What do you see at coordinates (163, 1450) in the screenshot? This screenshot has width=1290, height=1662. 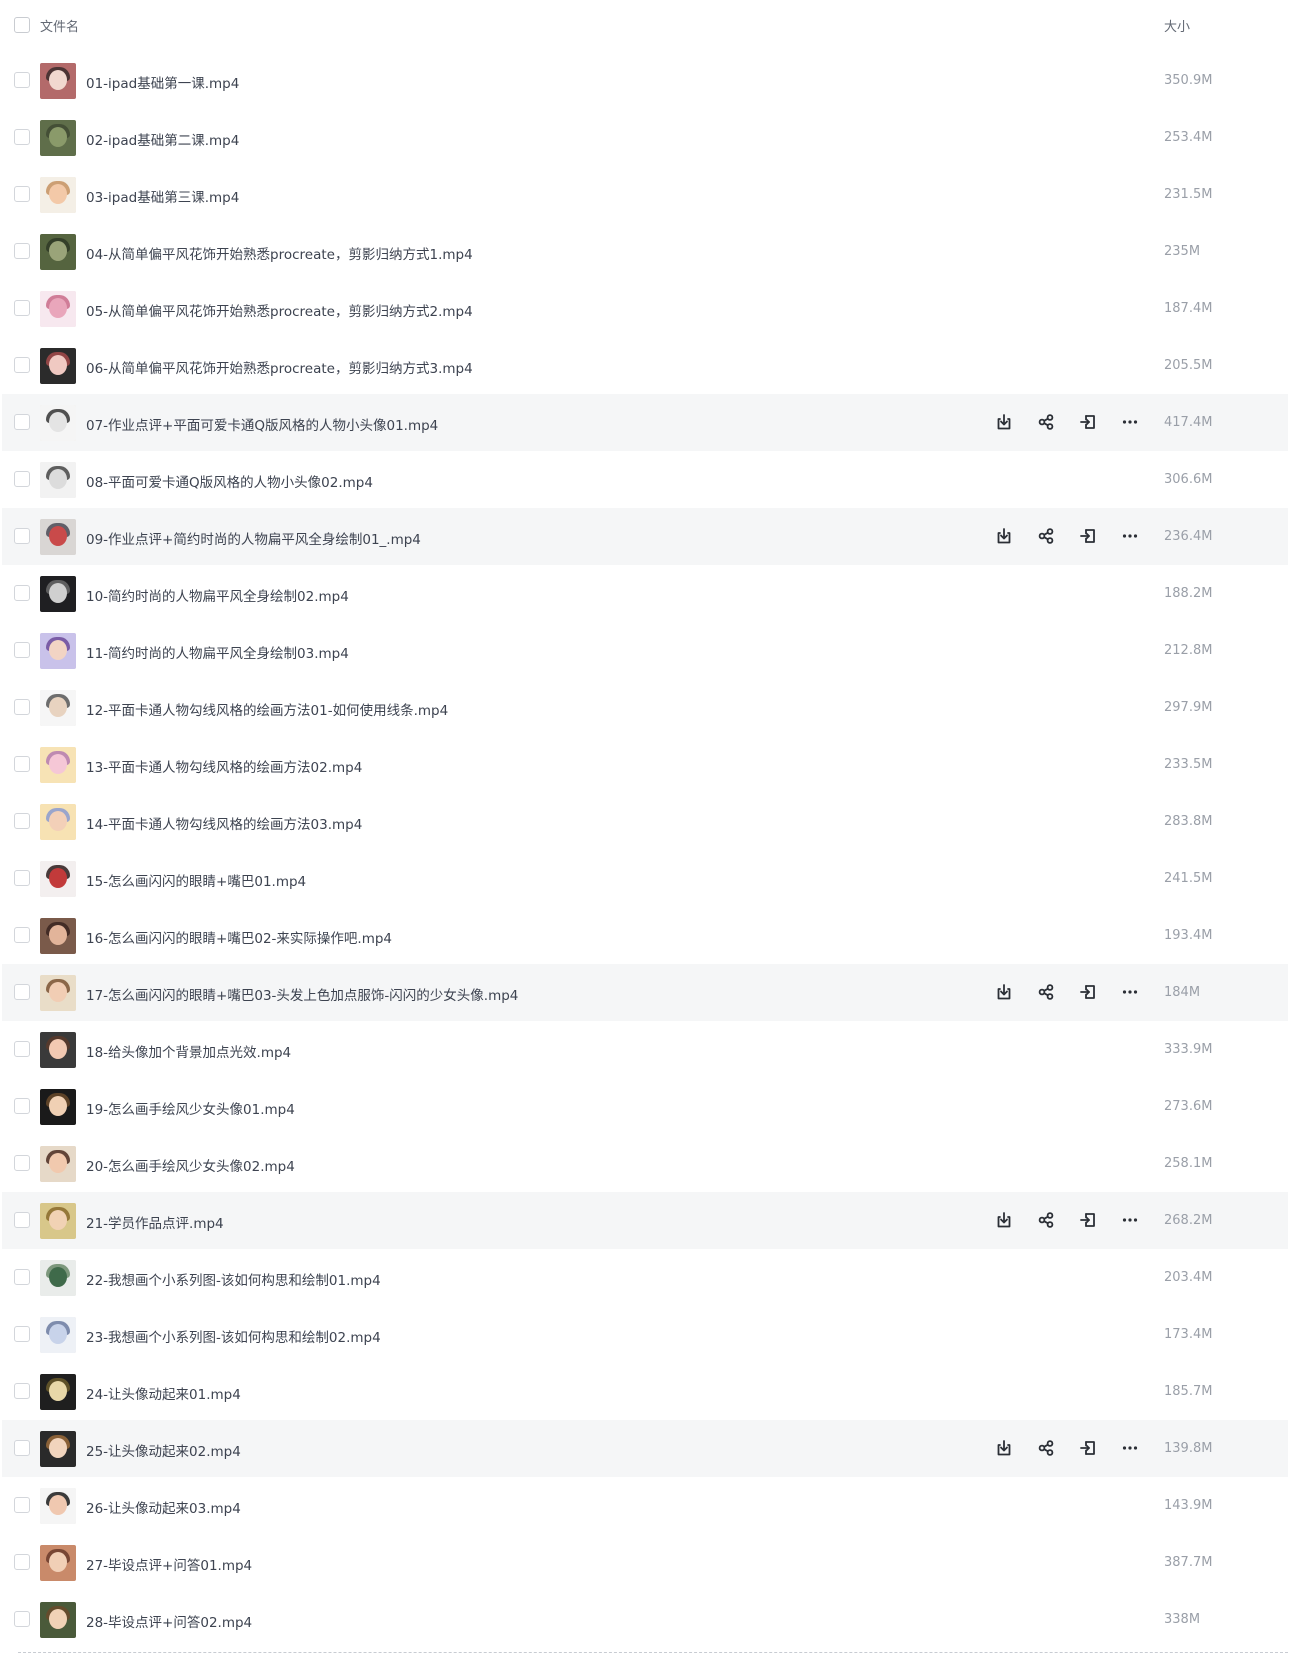 I see `file-name: 25-让头像动起来02.mp4` at bounding box center [163, 1450].